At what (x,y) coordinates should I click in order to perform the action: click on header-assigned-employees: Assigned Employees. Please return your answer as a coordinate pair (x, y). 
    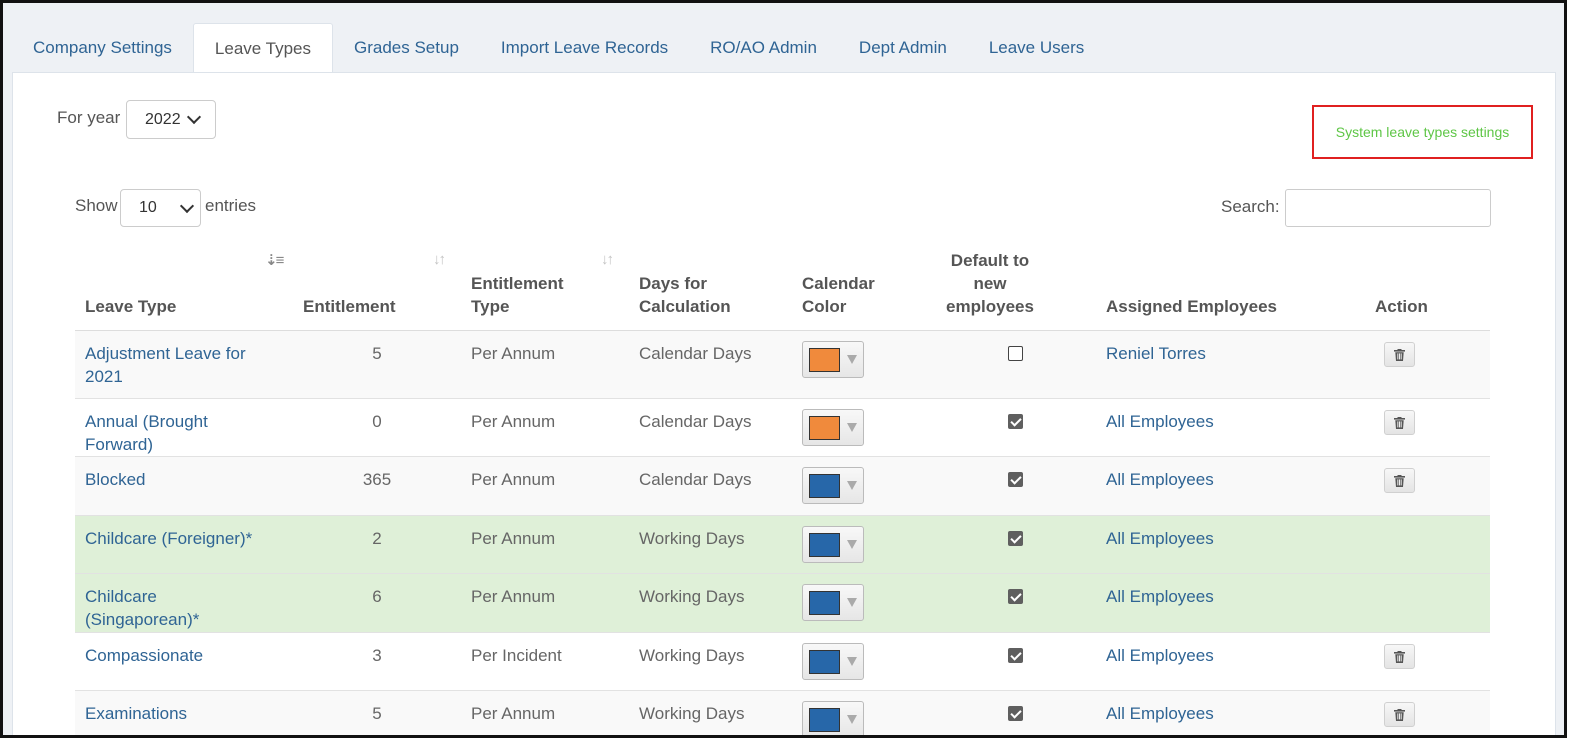
    Looking at the image, I should click on (1191, 306).